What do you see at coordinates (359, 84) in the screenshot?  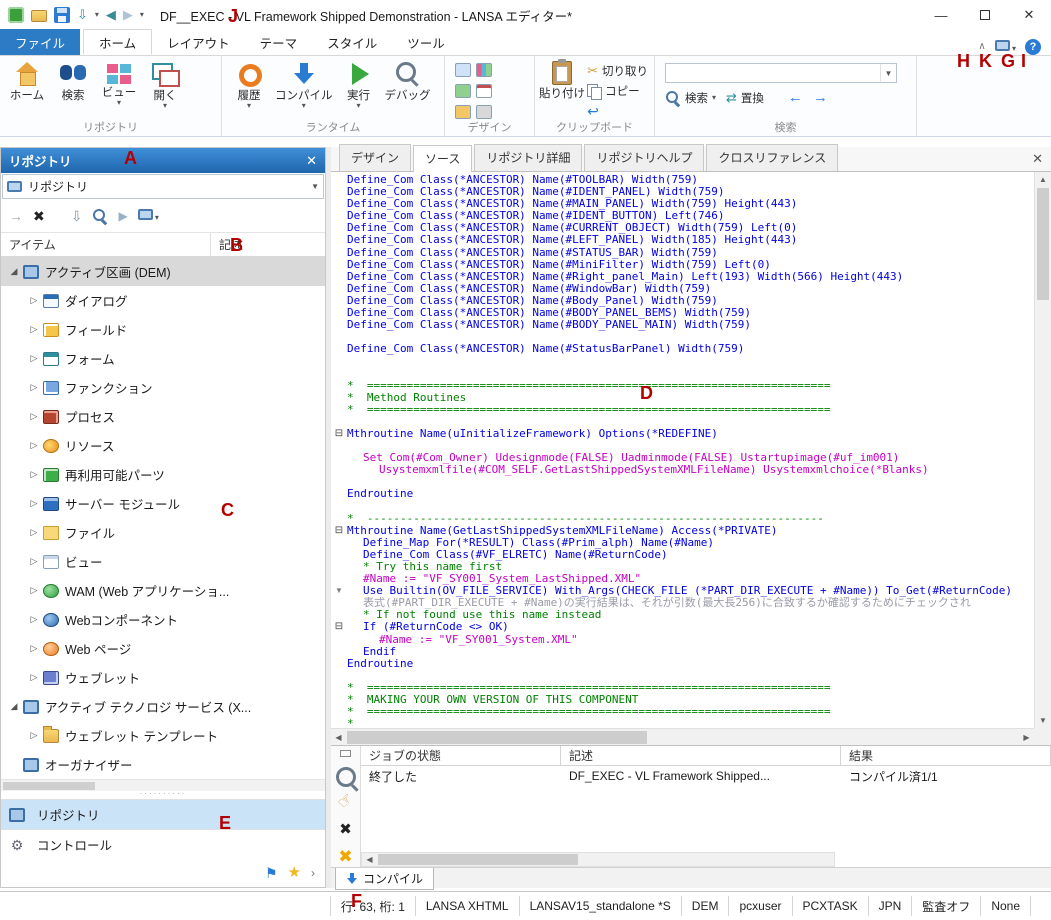 I see `run-button: 実行 ▾` at bounding box center [359, 84].